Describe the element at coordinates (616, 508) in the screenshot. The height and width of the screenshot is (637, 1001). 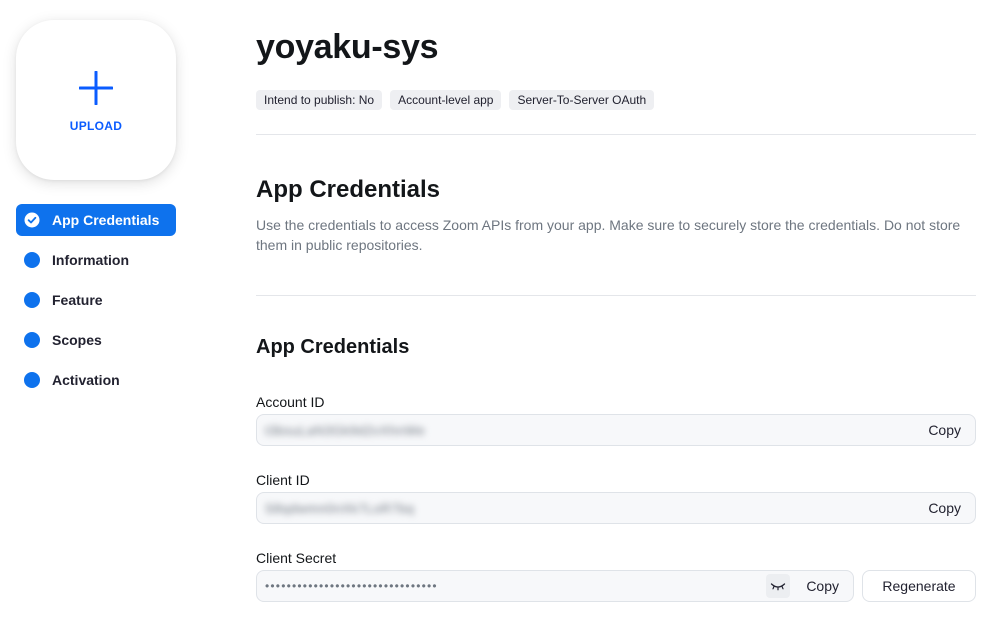
I see `client-id-field: S8qdwmn0nXk7LoR7bq Copy` at that location.